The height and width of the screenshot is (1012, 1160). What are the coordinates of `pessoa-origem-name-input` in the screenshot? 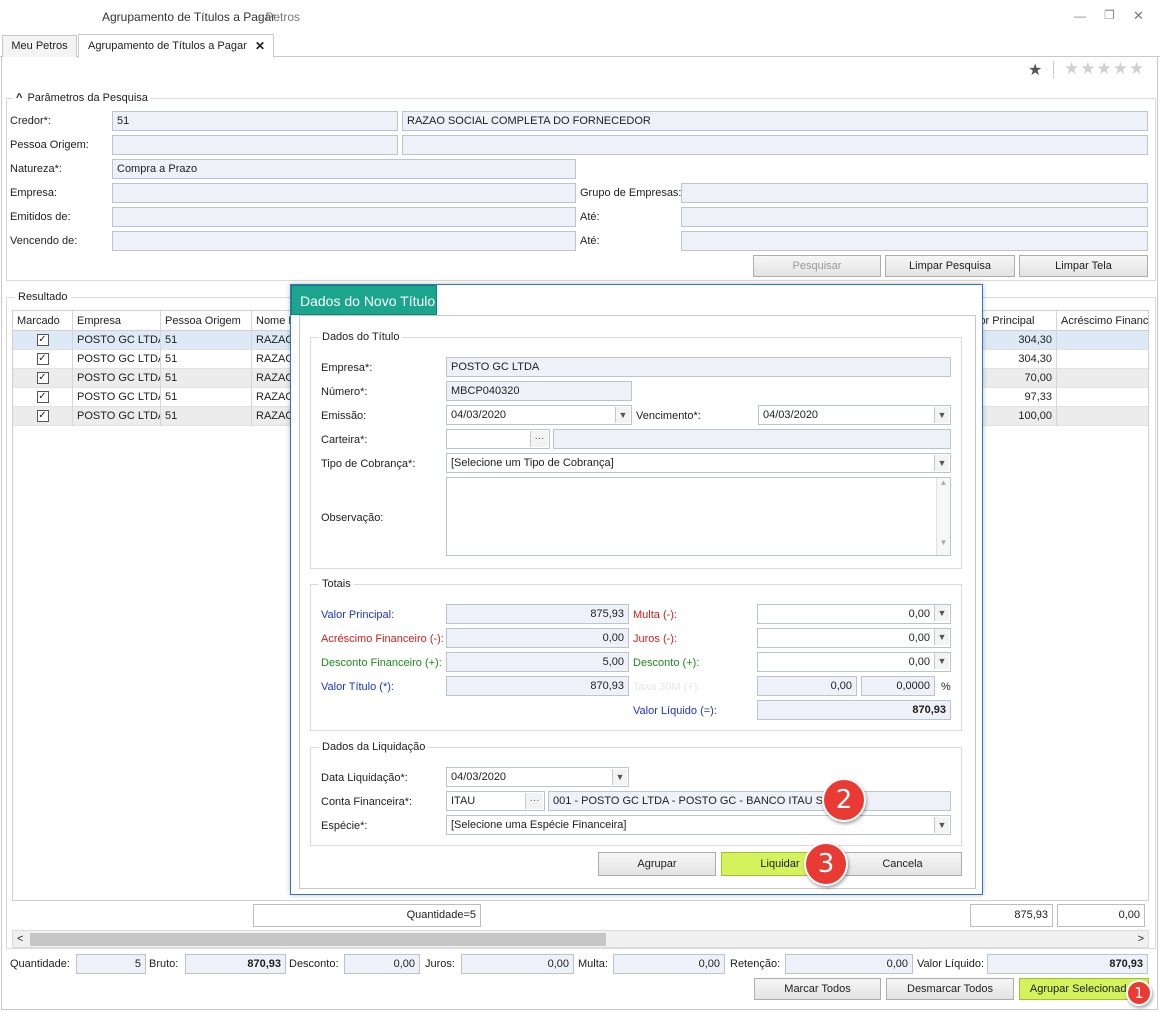 It's located at (775, 145).